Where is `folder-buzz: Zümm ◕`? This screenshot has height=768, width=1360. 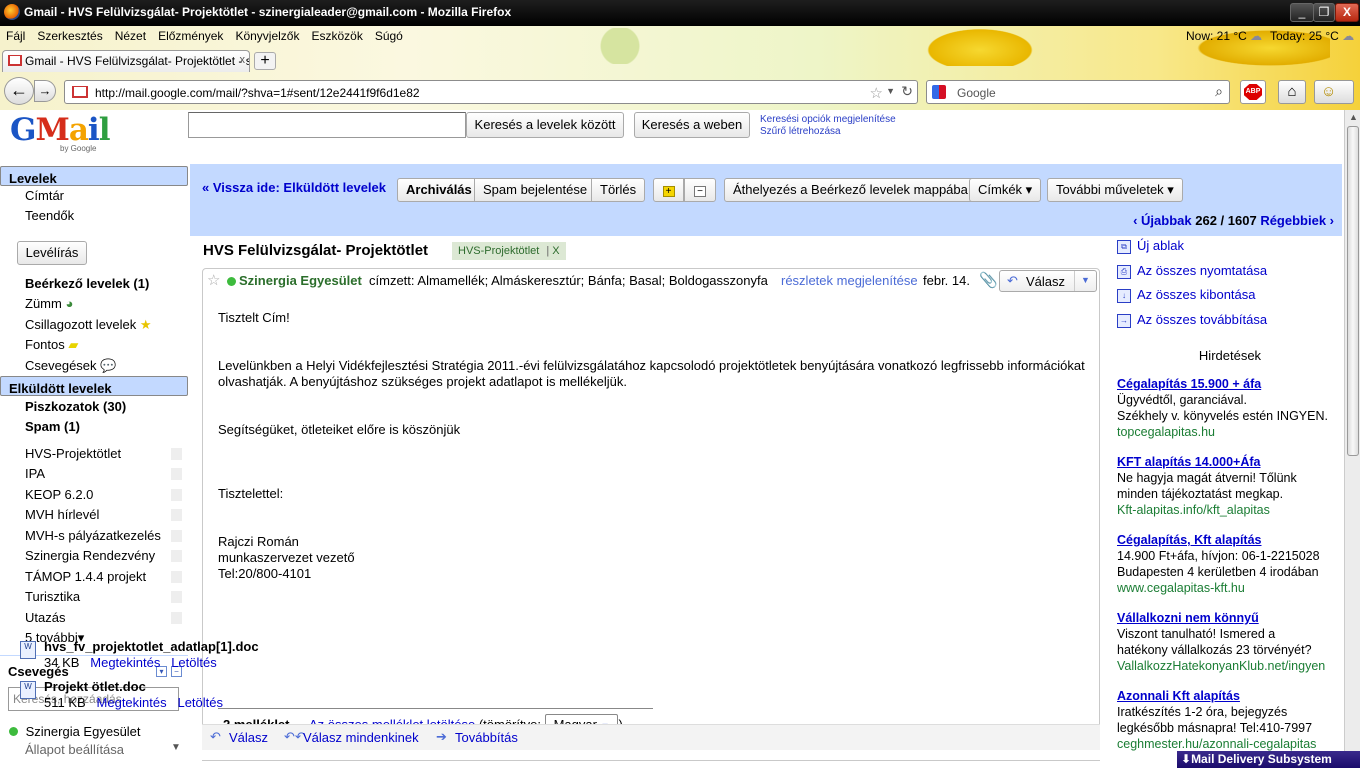
folder-buzz: Zümm ◕ is located at coordinates (94, 304).